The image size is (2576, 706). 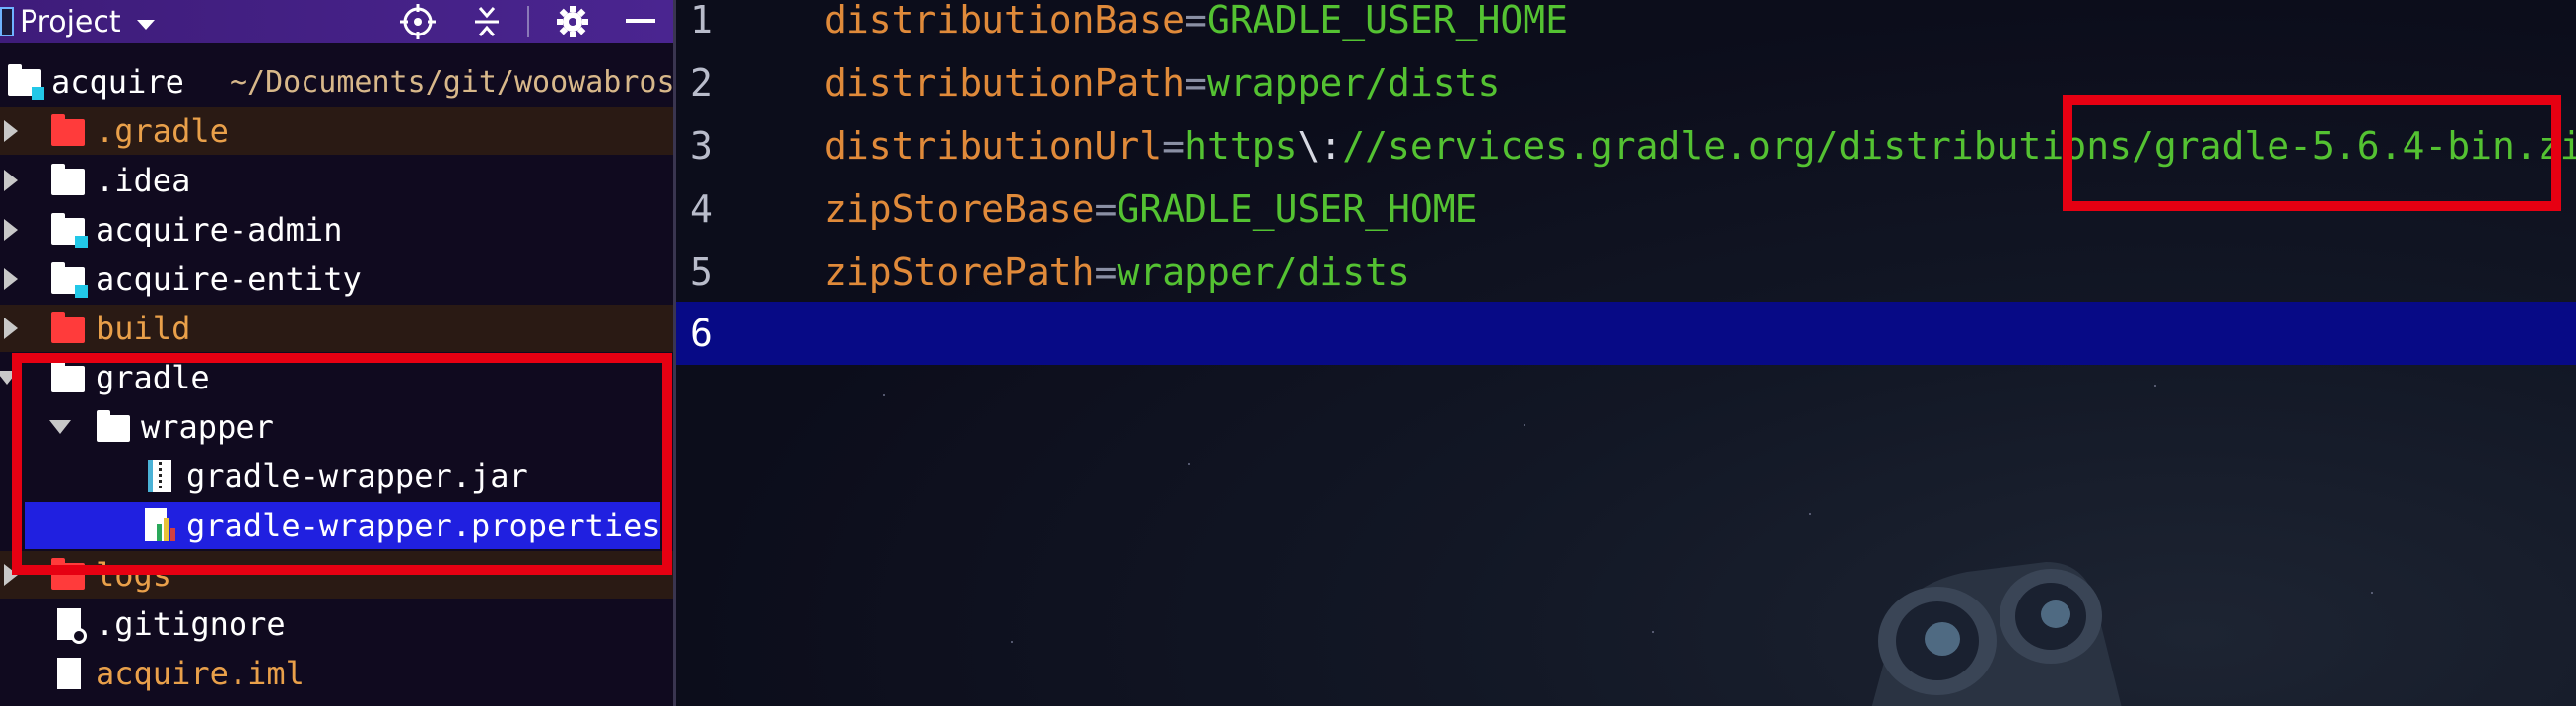 I want to click on panel-header: Project, so click(x=336, y=21).